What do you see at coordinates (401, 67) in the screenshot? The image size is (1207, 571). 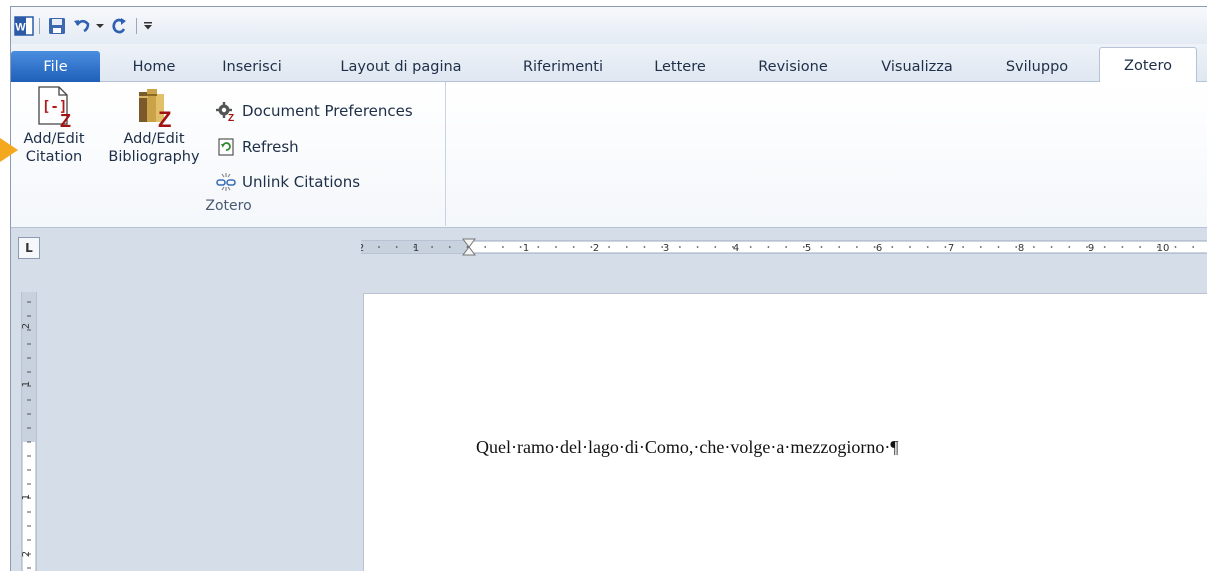 I see `tab-layout-di-pagina: Layout di pagina` at bounding box center [401, 67].